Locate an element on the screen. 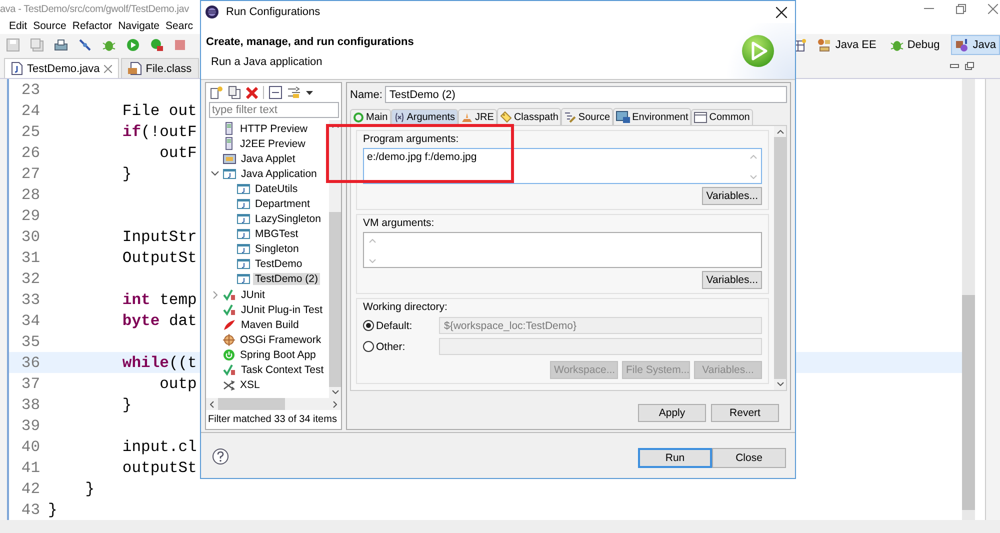  tree-item: Task Context Test is located at coordinates (282, 370).